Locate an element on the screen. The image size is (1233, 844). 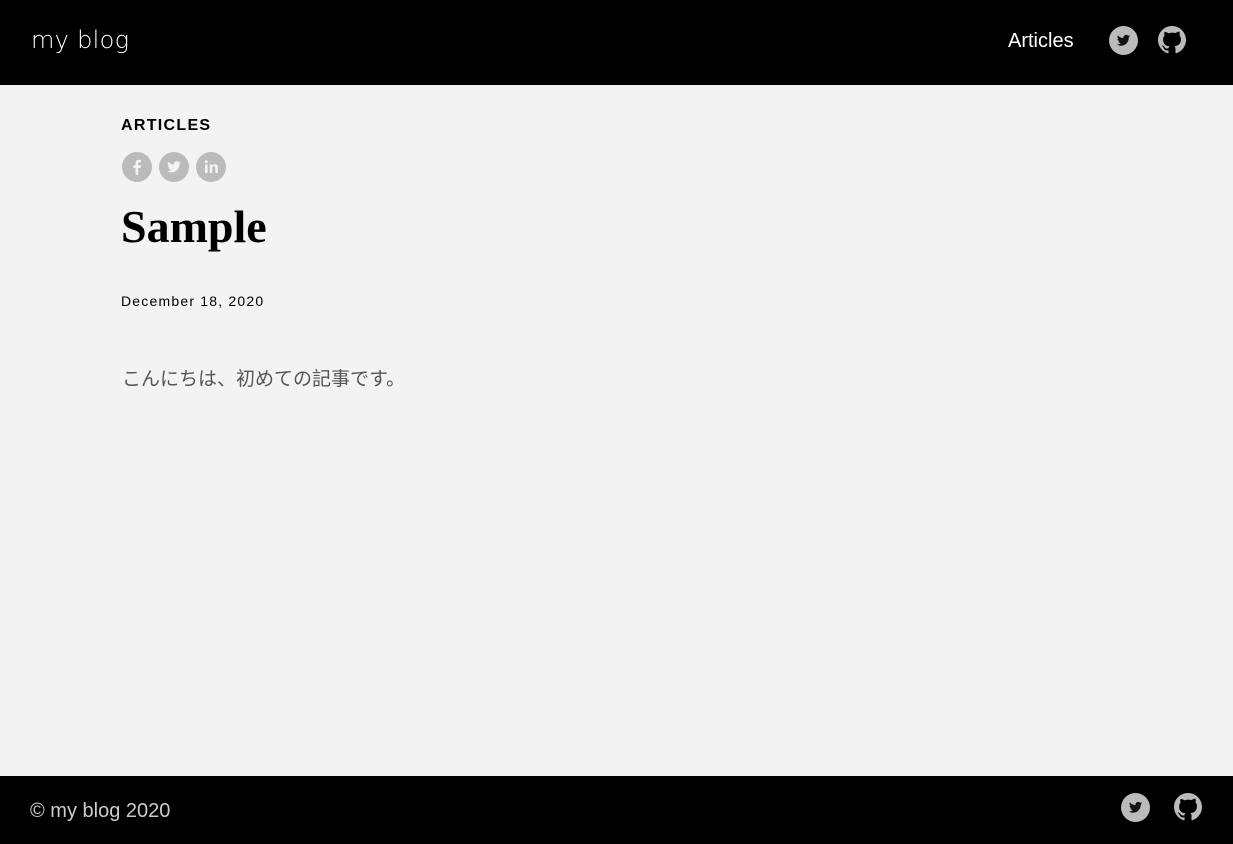
facebook-icon is located at coordinates (137, 167).